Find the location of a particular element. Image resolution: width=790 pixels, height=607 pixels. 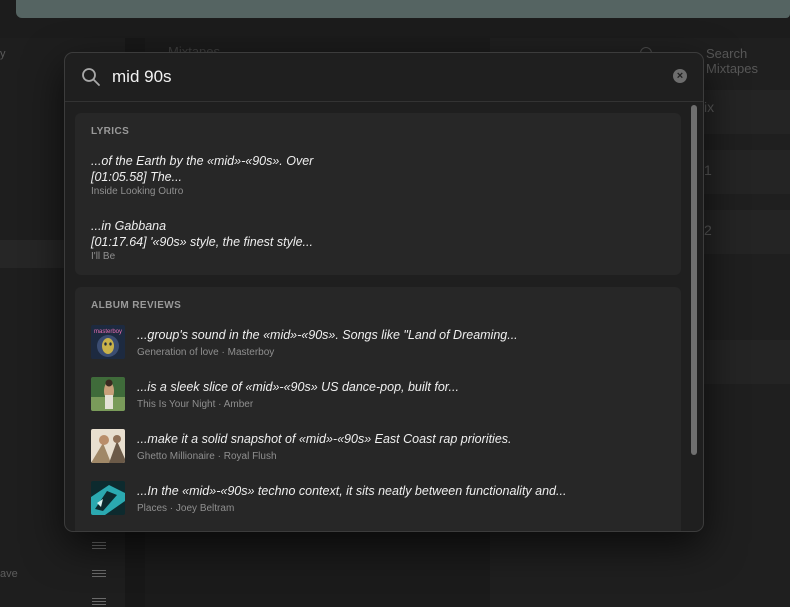

album-name: Ghetto Millionaire is located at coordinates (176, 456).